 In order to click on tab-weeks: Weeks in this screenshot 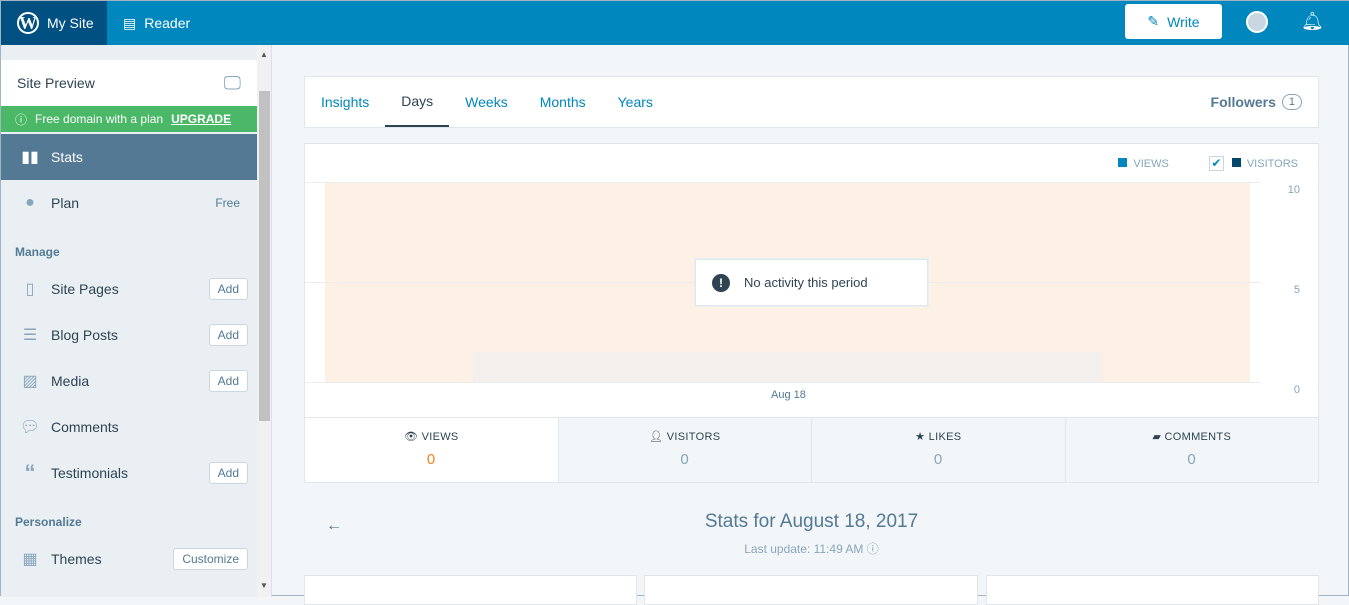, I will do `click(486, 102)`.